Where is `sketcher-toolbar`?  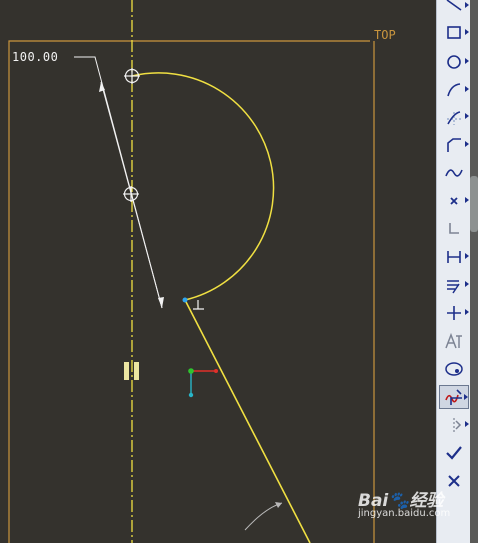 sketcher-toolbar is located at coordinates (453, 271).